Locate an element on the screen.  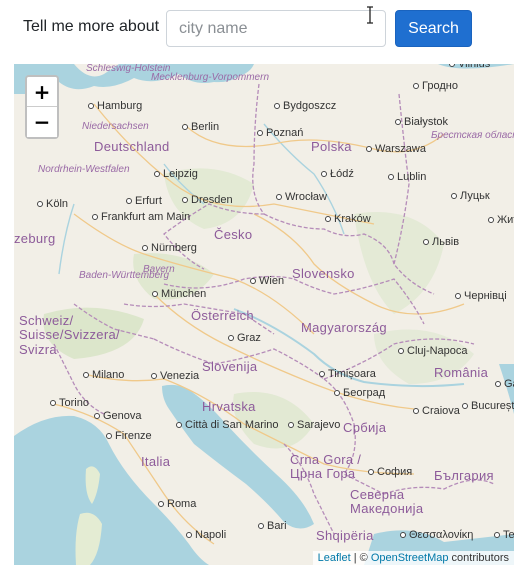
map-label-text: Genova is located at coordinates (122, 416).